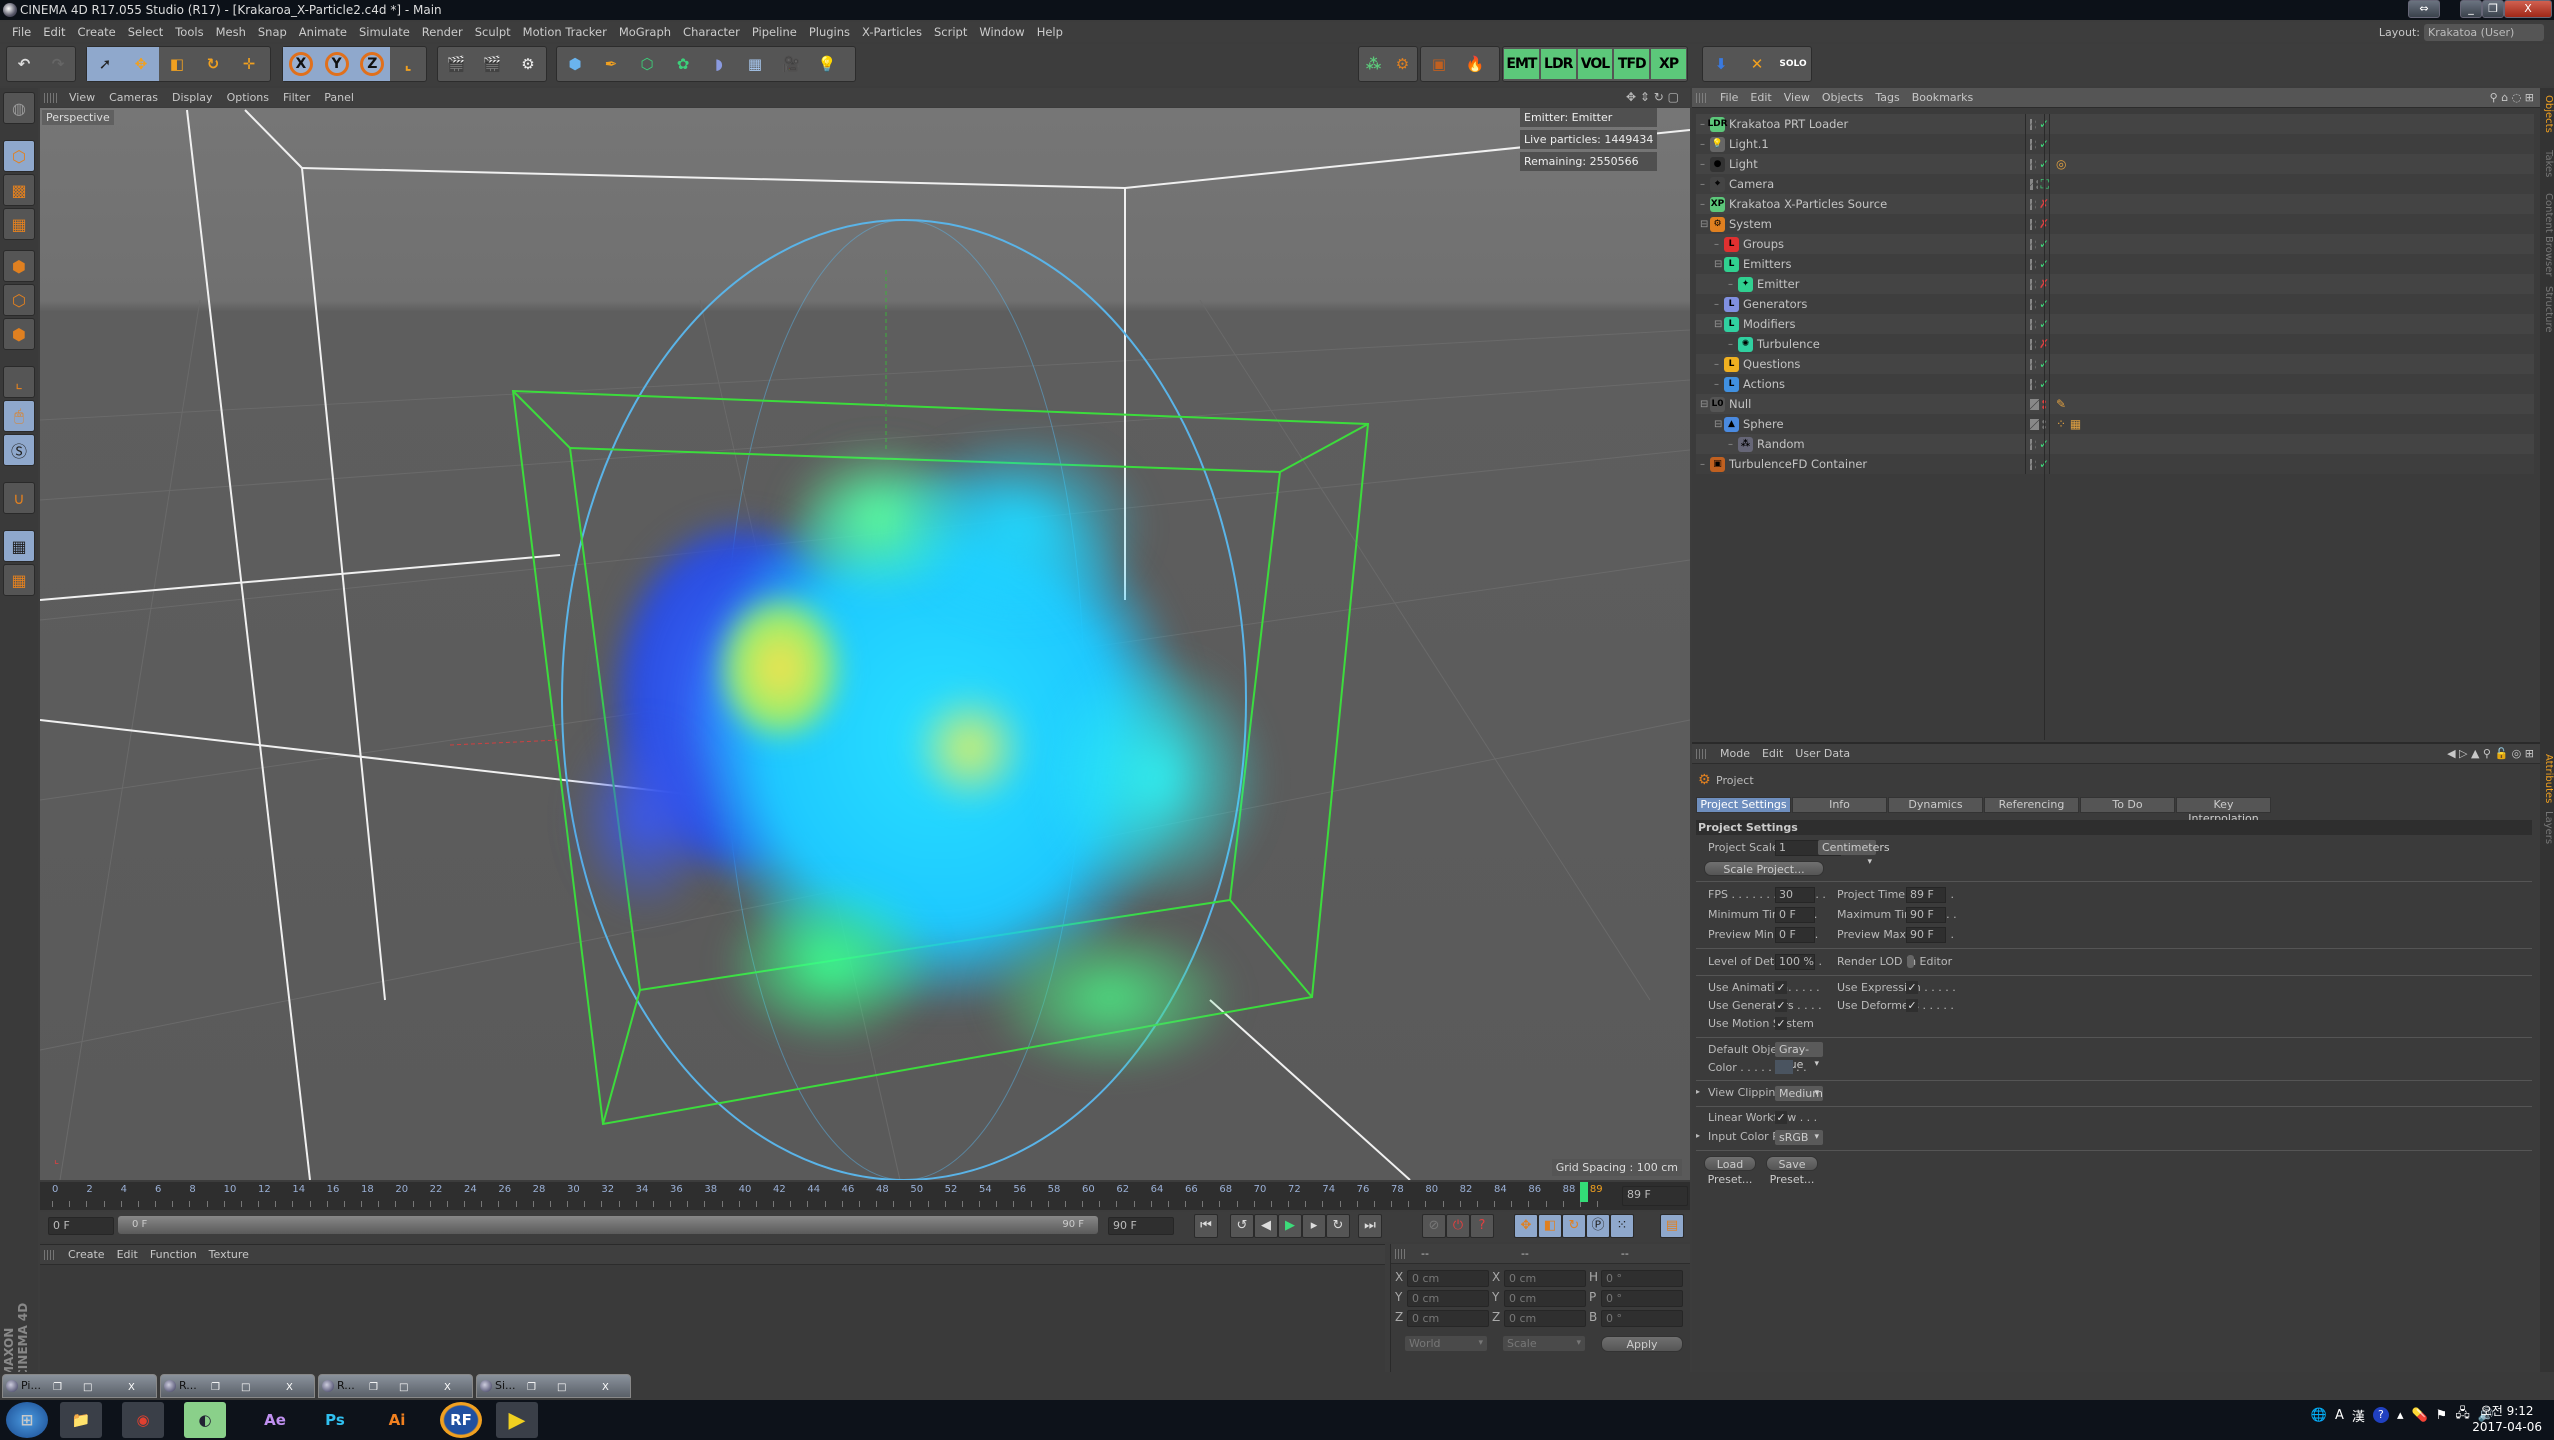 This screenshot has width=2554, height=1440. I want to click on object-row-light: –● Light ✓◎, so click(2115, 164).